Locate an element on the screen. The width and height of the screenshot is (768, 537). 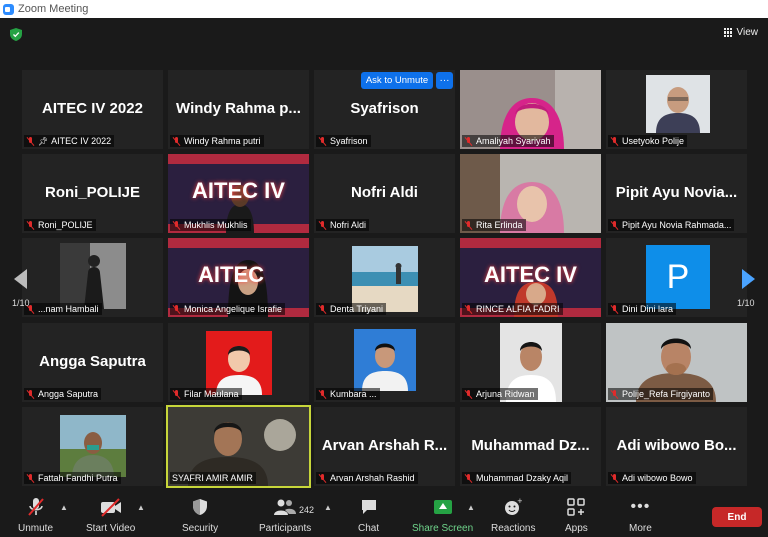
participant-tile: Windy Rahma p... Windy Rahma putri is located at coordinates (238, 109).